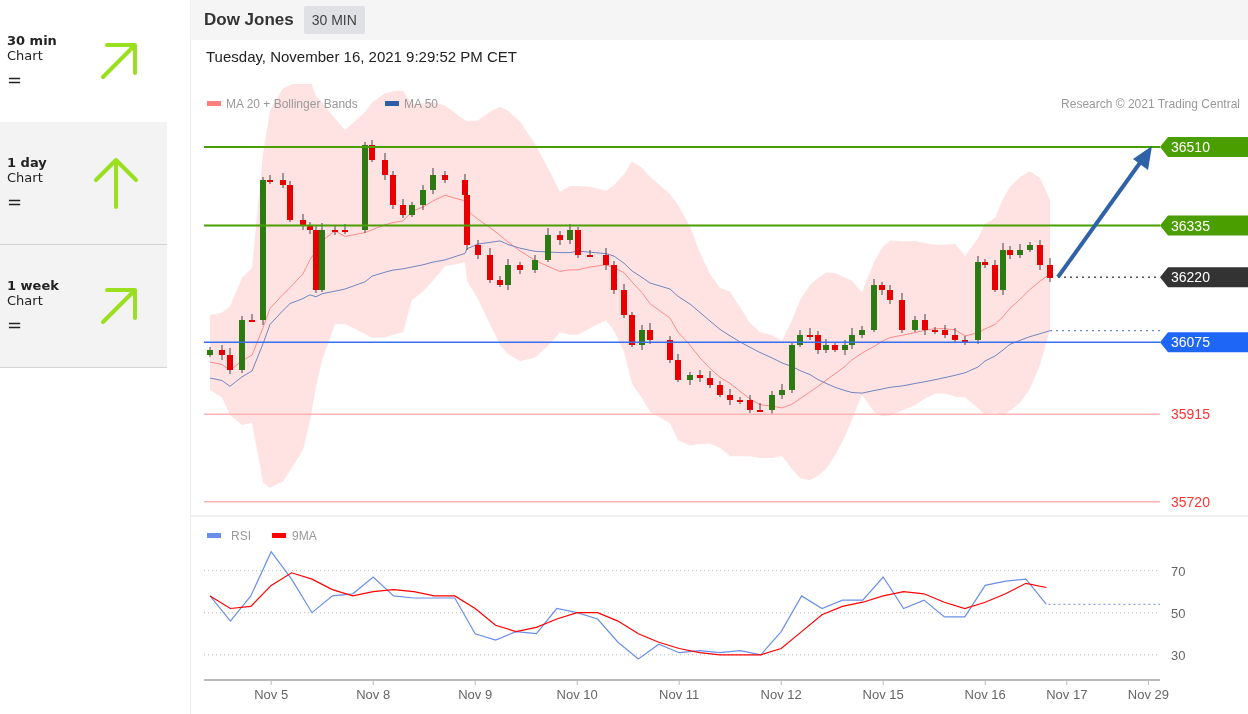 The image size is (1248, 714). What do you see at coordinates (1178, 655) in the screenshot?
I see `y-tick-label: 30` at bounding box center [1178, 655].